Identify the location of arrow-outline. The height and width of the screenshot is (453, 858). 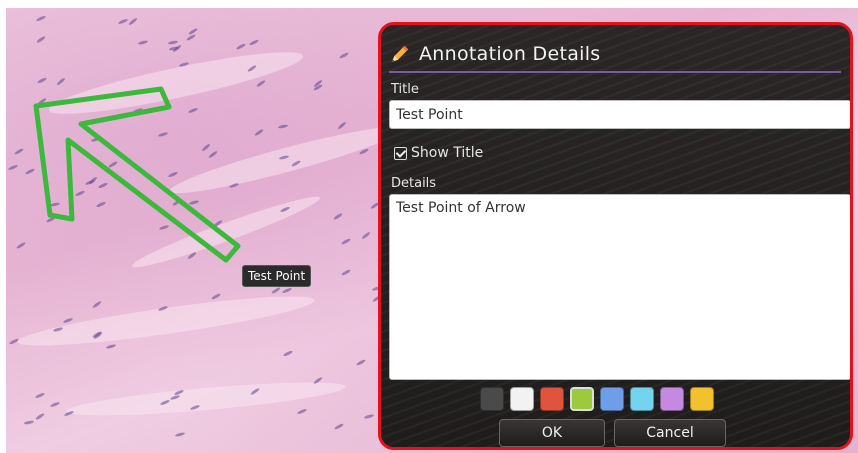
(137, 174).